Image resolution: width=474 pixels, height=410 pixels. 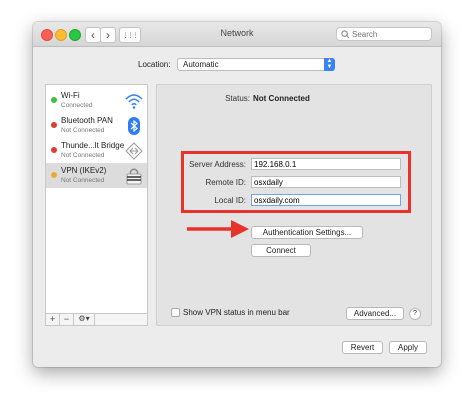 What do you see at coordinates (134, 126) in the screenshot?
I see `bluetooth-icon` at bounding box center [134, 126].